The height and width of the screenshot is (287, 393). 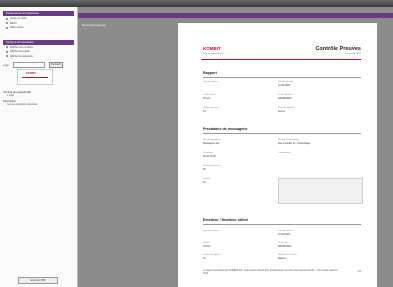 I want to click on field-label: Numéro de poste, so click(x=211, y=108).